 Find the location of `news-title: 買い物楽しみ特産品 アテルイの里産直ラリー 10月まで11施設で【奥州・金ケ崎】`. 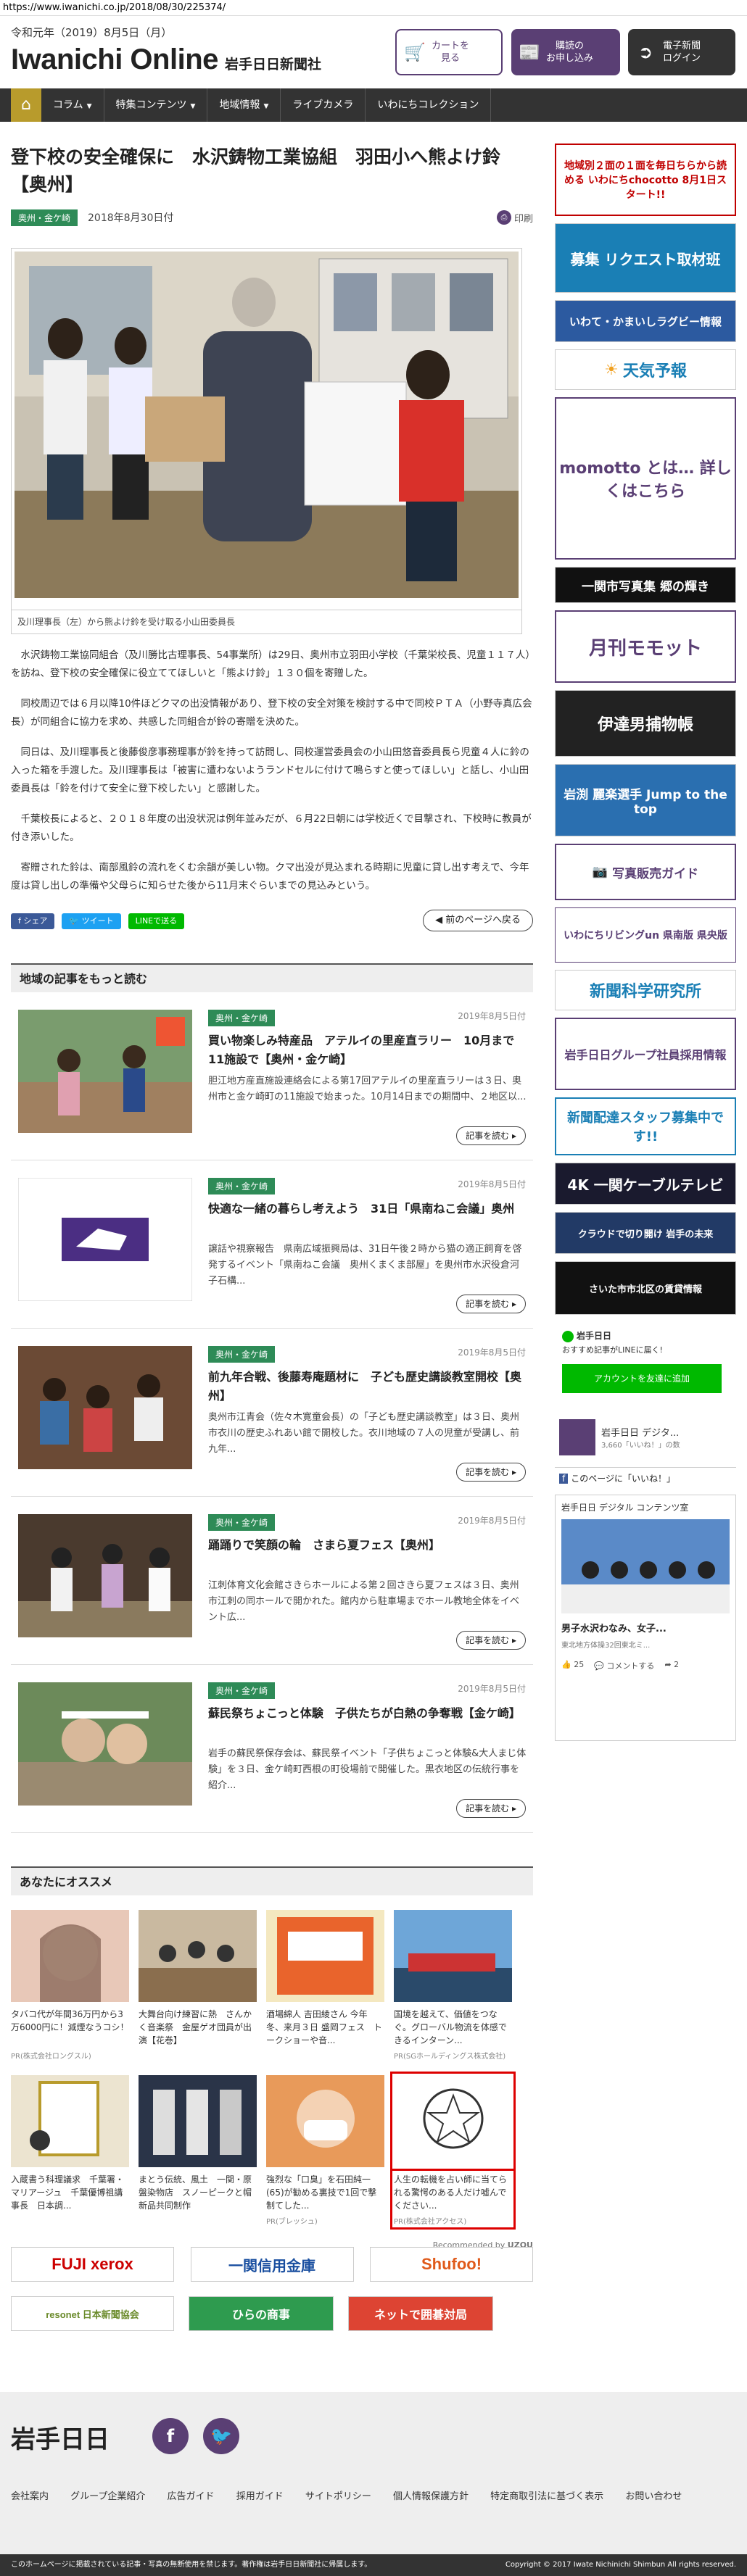

news-title: 買い物楽しみ特産品 アテルイの里産直ラリー 10月まで11施設で【奥州・金ケ崎】 is located at coordinates (367, 1050).